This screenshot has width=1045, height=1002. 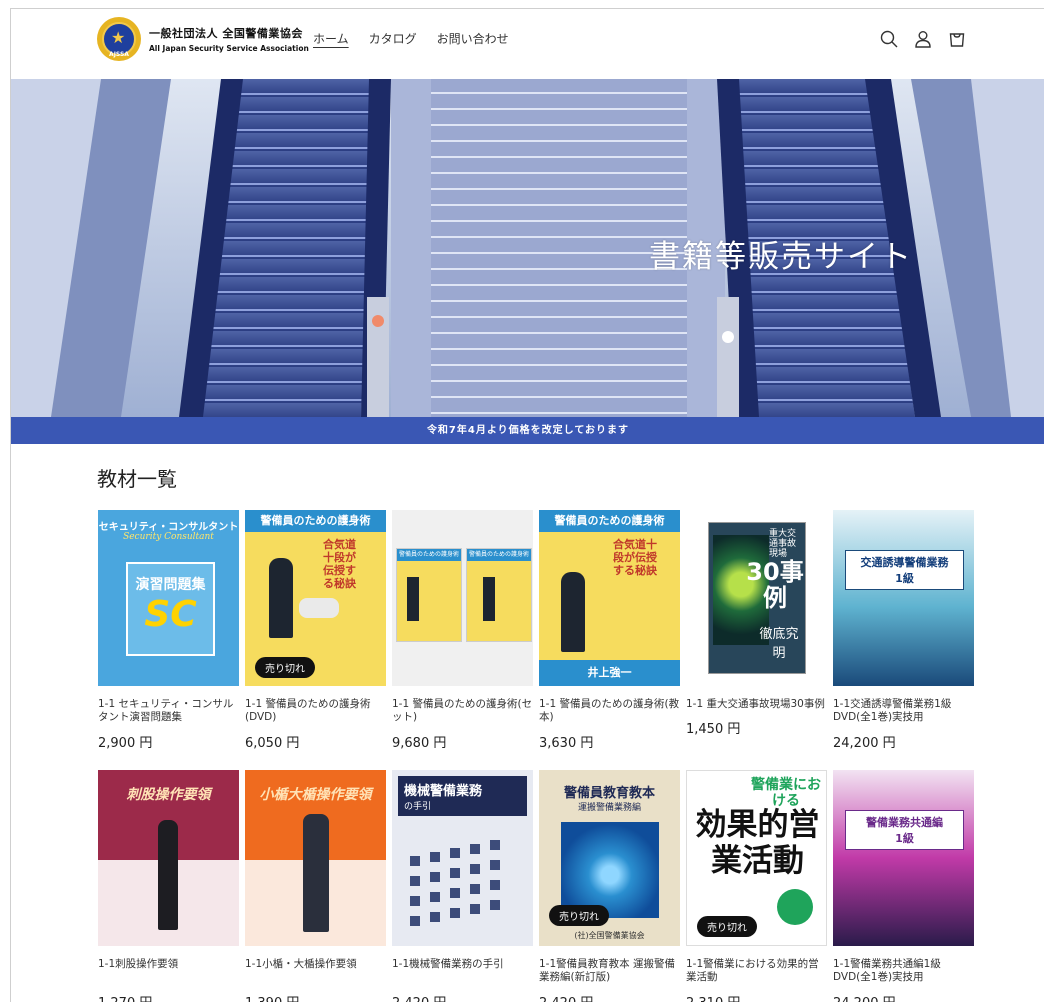 I want to click on product-card: 機械警備業務 の手引 1-1機械警備業務の手引 2,420 円, so click(x=462, y=886).